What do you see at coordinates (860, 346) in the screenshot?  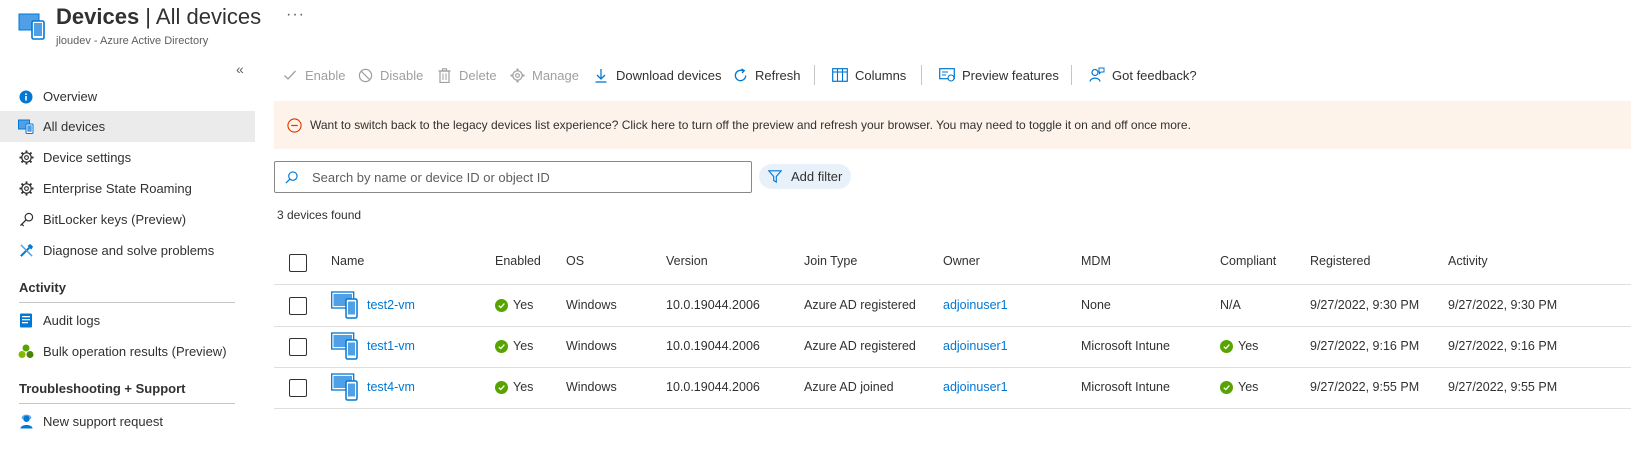 I see `cell-join-type: Azure AD registered` at bounding box center [860, 346].